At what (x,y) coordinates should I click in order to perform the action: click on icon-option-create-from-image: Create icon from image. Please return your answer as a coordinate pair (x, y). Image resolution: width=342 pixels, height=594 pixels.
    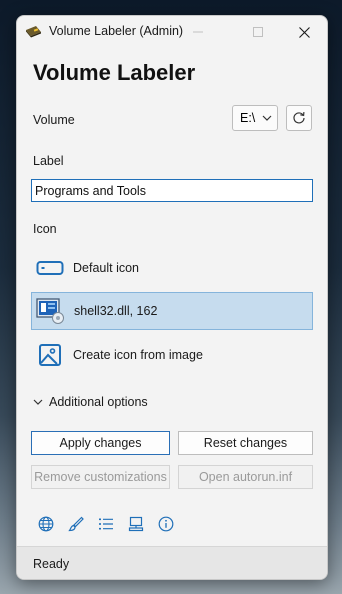
    Looking at the image, I should click on (172, 355).